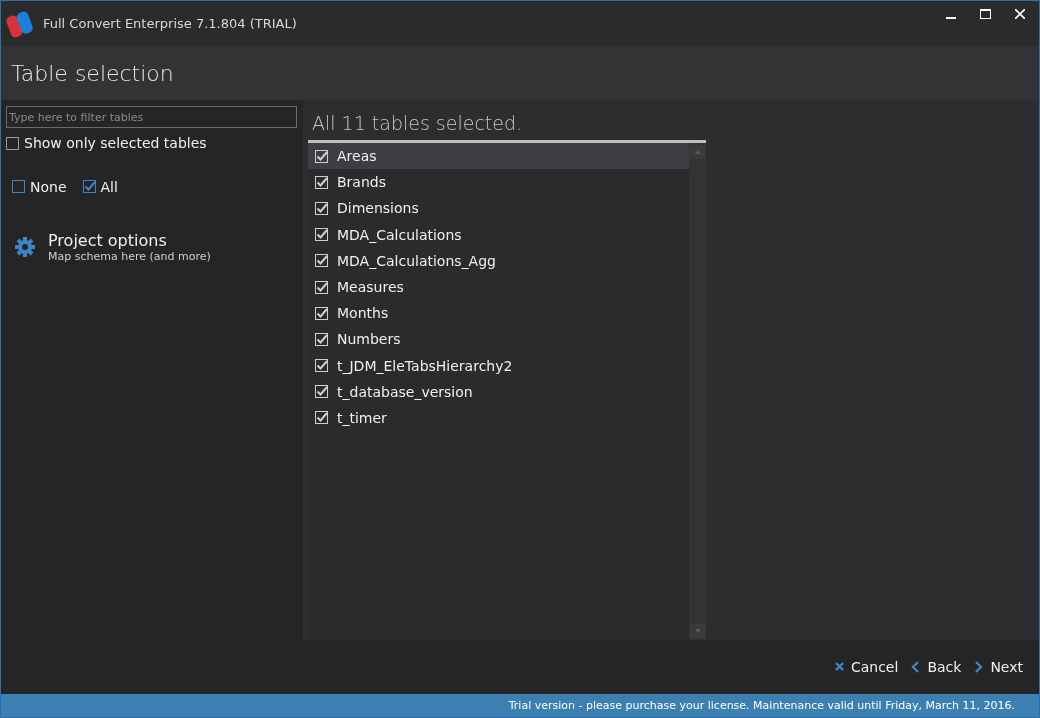  What do you see at coordinates (979, 667) in the screenshot?
I see `chevron-right-icon` at bounding box center [979, 667].